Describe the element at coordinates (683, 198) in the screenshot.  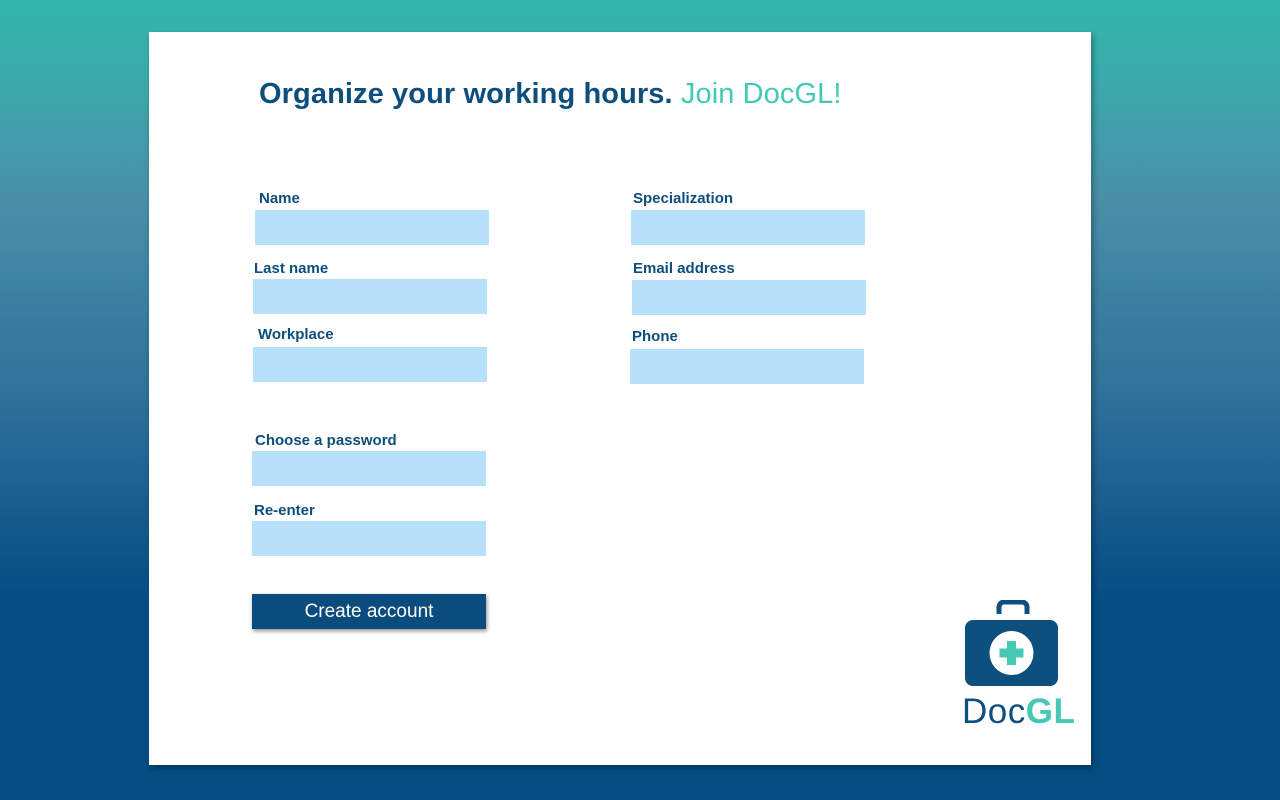
I see `specialization-label: Specialization` at that location.